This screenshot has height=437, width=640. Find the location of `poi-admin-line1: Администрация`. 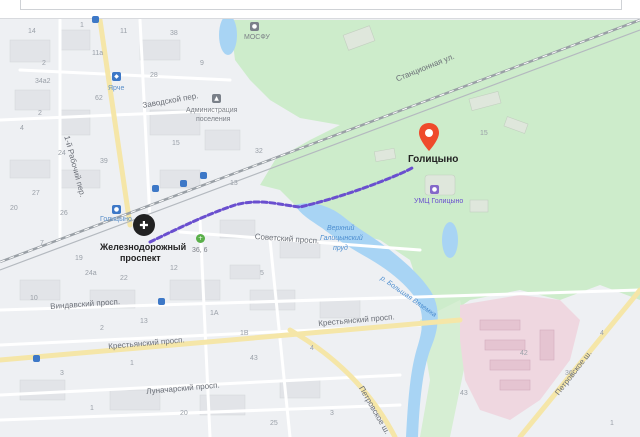

poi-admin-line1: Администрация is located at coordinates (212, 110).